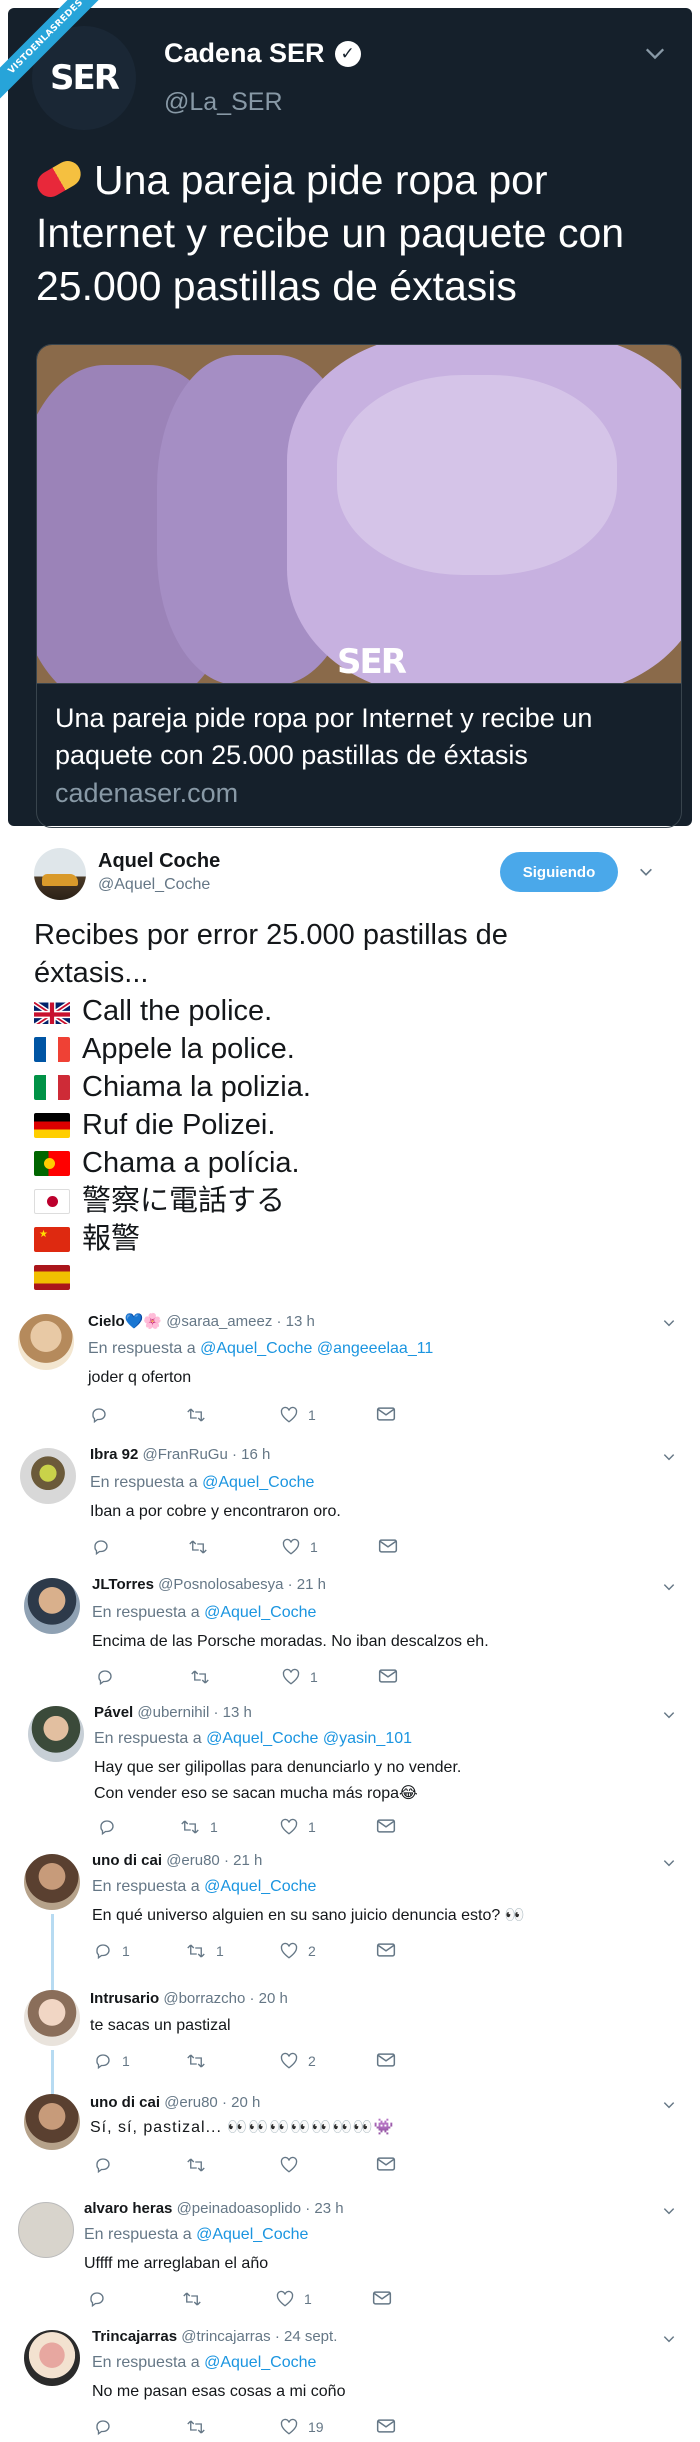  Describe the element at coordinates (251, 1454) in the screenshot. I see `reply-timestamp: · 16 h` at that location.